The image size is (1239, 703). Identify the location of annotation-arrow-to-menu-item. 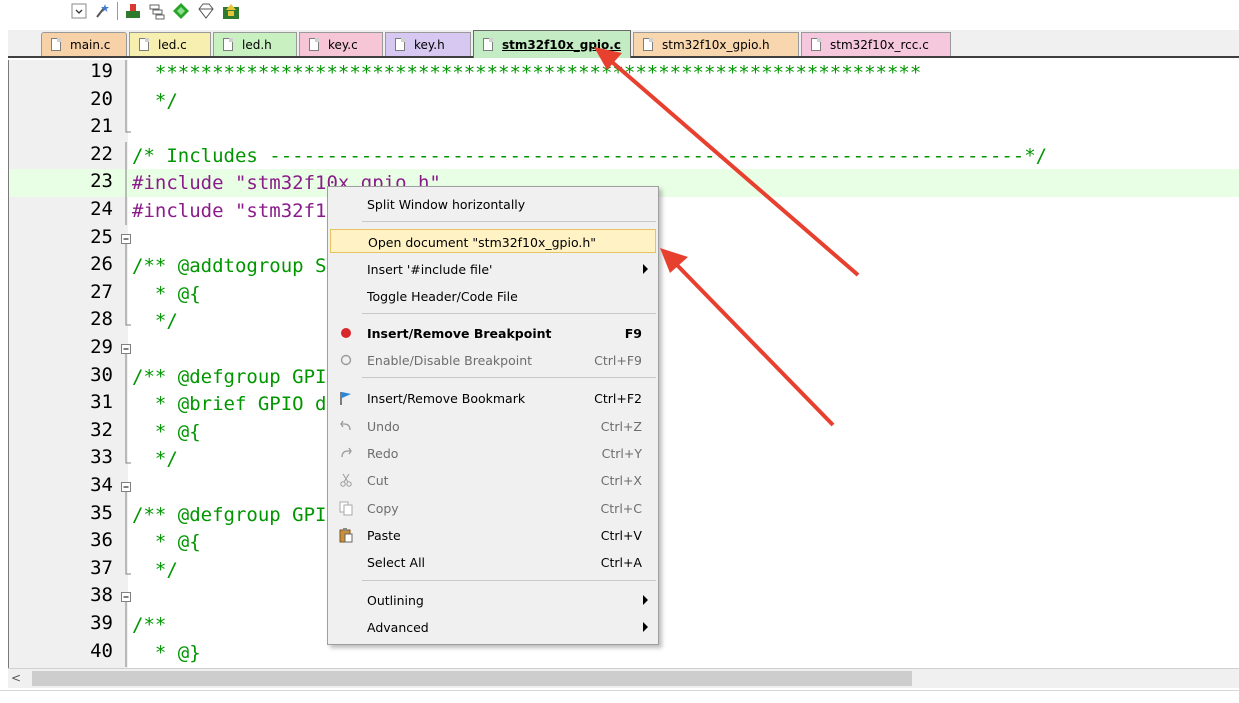
(747, 337).